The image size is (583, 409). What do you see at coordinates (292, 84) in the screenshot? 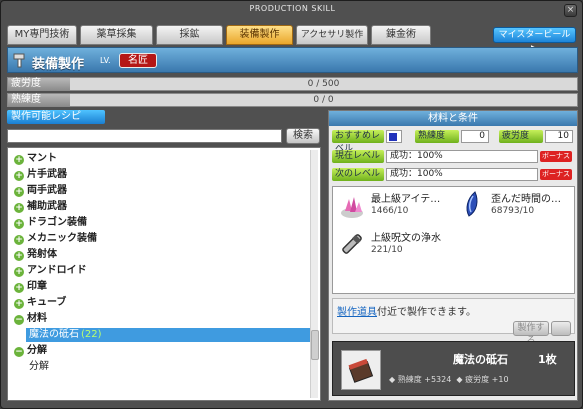
I see `fatigue-row: 疲労度 0 / 500` at bounding box center [292, 84].